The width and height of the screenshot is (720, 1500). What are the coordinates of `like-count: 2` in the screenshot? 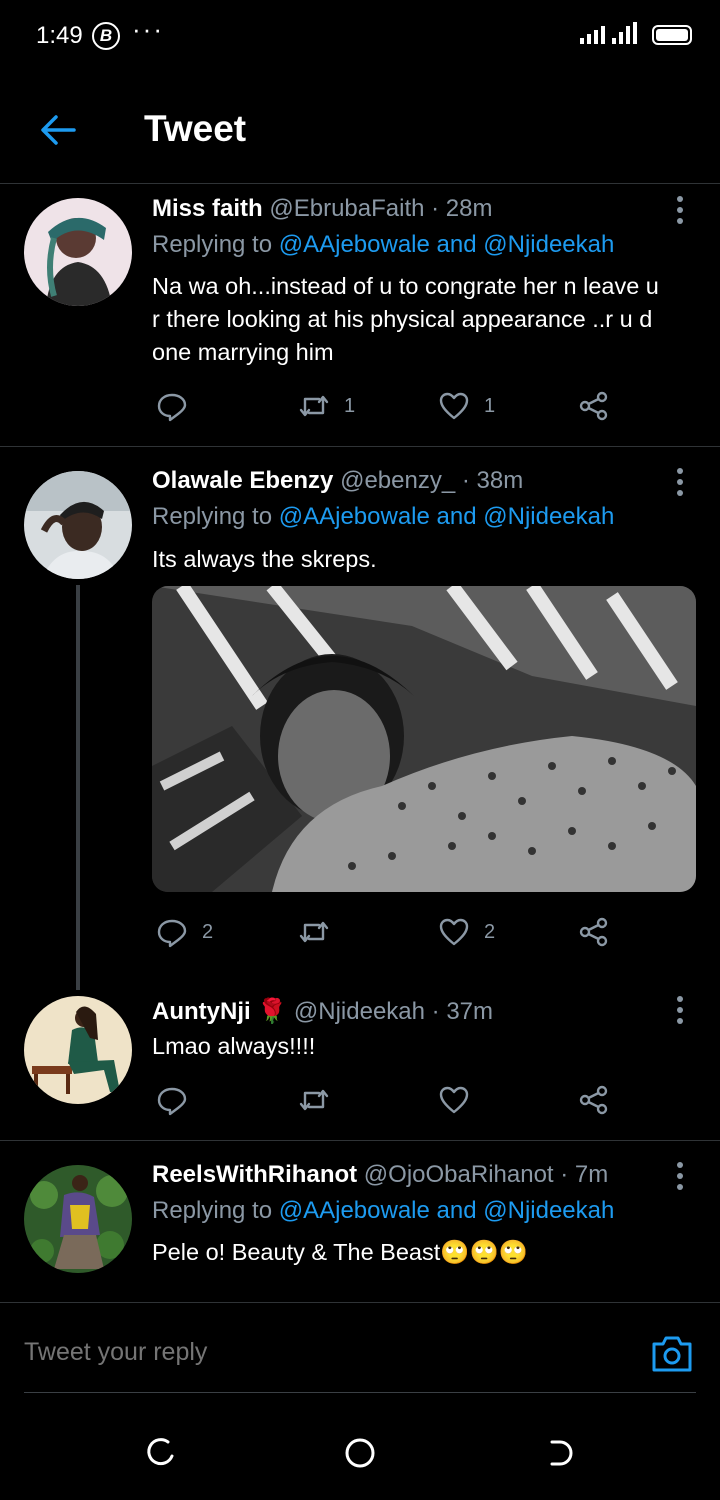 It's located at (490, 931).